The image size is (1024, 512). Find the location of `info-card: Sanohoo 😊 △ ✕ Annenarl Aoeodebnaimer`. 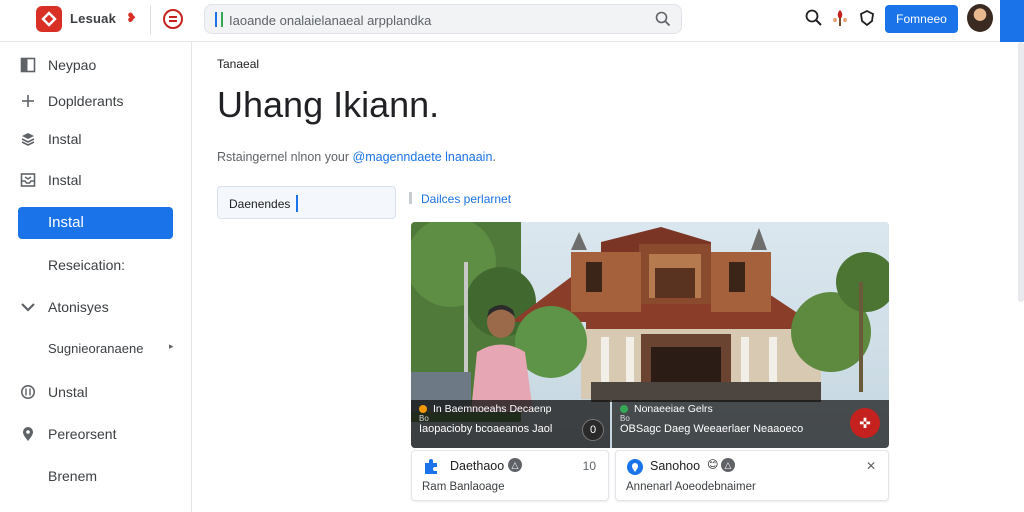

info-card: Sanohoo 😊 △ ✕ Annenarl Aoeodebnaimer is located at coordinates (752, 475).